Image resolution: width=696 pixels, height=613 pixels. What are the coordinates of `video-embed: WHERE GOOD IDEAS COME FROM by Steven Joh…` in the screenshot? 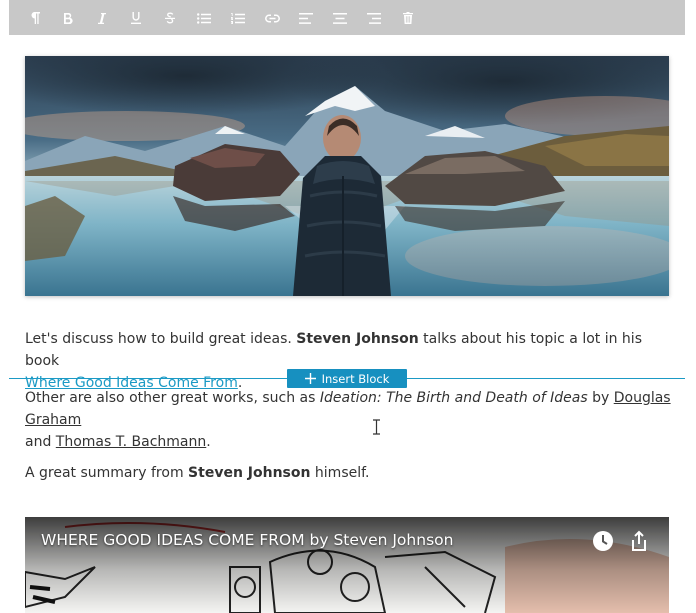 It's located at (347, 565).